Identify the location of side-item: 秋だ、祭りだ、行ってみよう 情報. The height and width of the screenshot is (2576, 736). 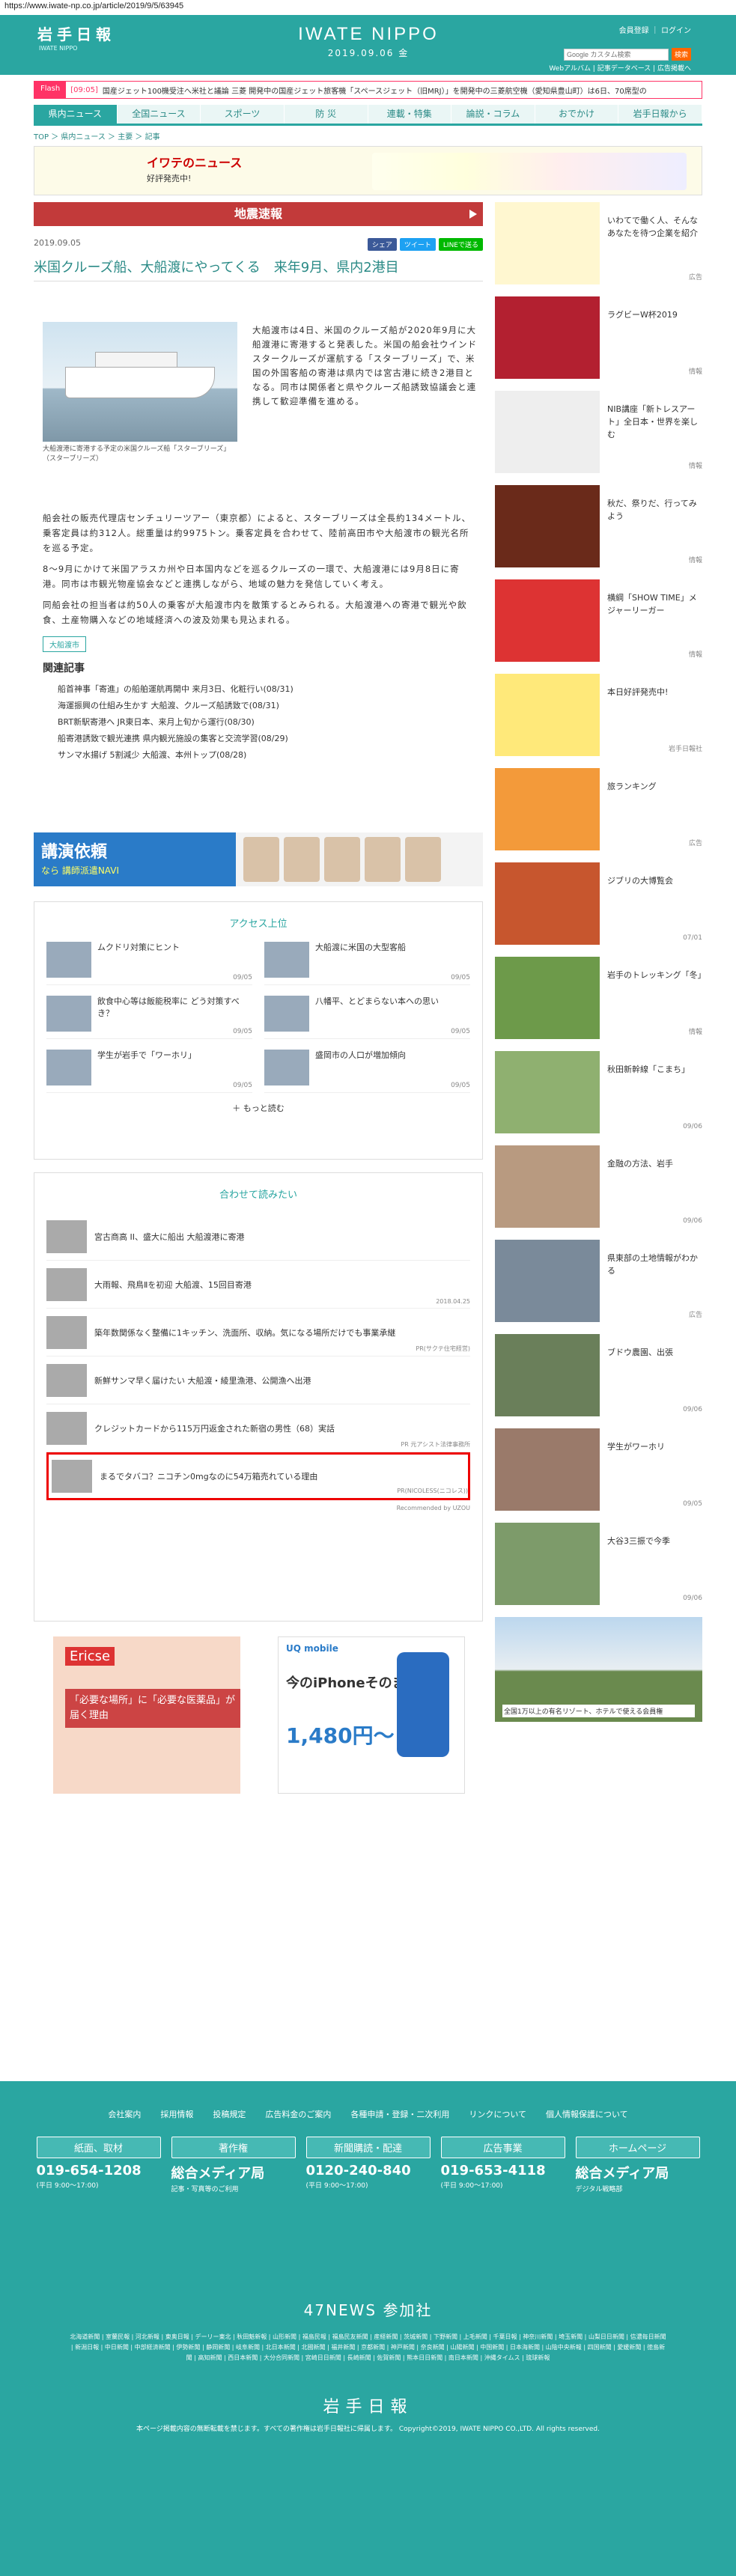
(598, 526).